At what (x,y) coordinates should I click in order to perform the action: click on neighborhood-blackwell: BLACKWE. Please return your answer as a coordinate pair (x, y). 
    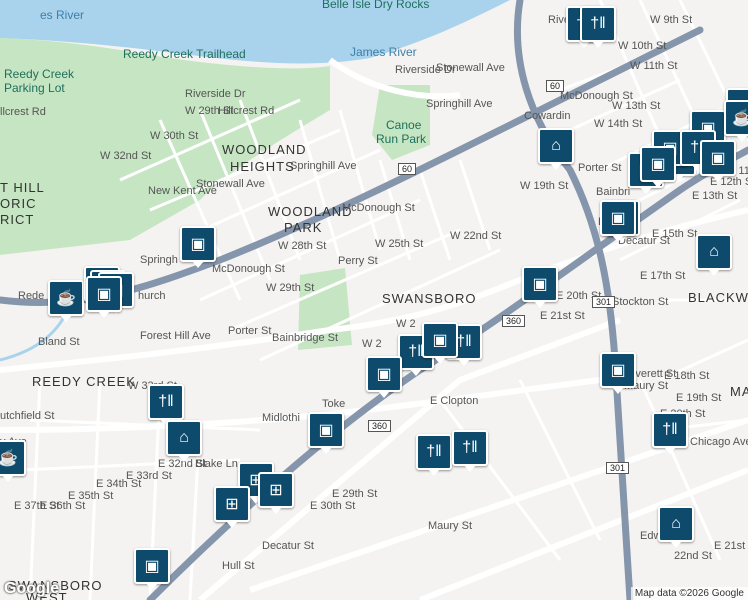
    Looking at the image, I should click on (718, 297).